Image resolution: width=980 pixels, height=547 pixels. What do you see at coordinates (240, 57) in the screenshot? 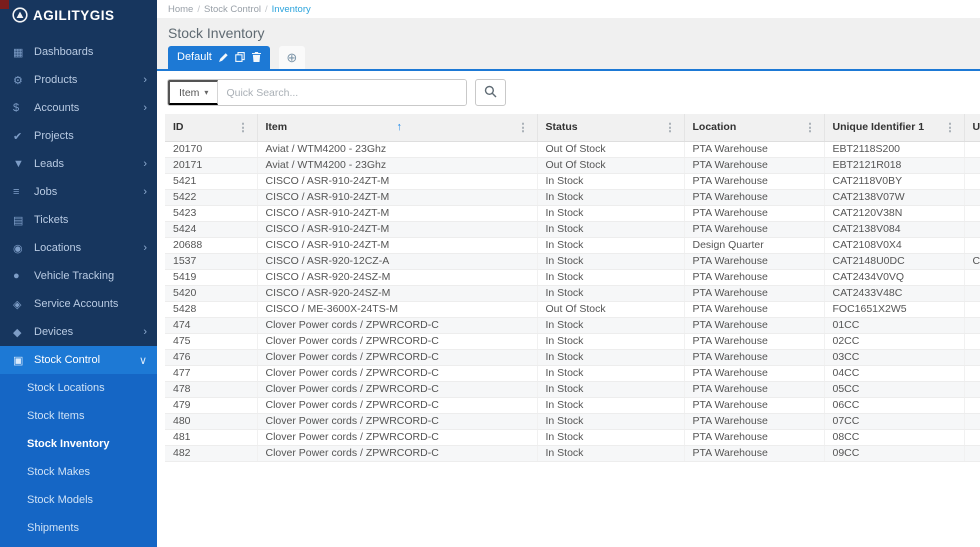
I see `copy-tab-icon` at bounding box center [240, 57].